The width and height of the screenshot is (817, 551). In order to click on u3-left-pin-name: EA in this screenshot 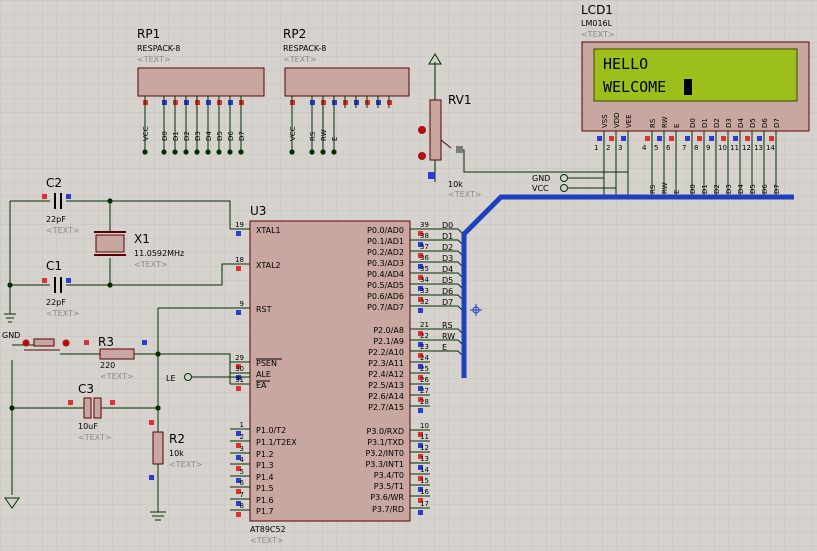, I will do `click(261, 385)`.